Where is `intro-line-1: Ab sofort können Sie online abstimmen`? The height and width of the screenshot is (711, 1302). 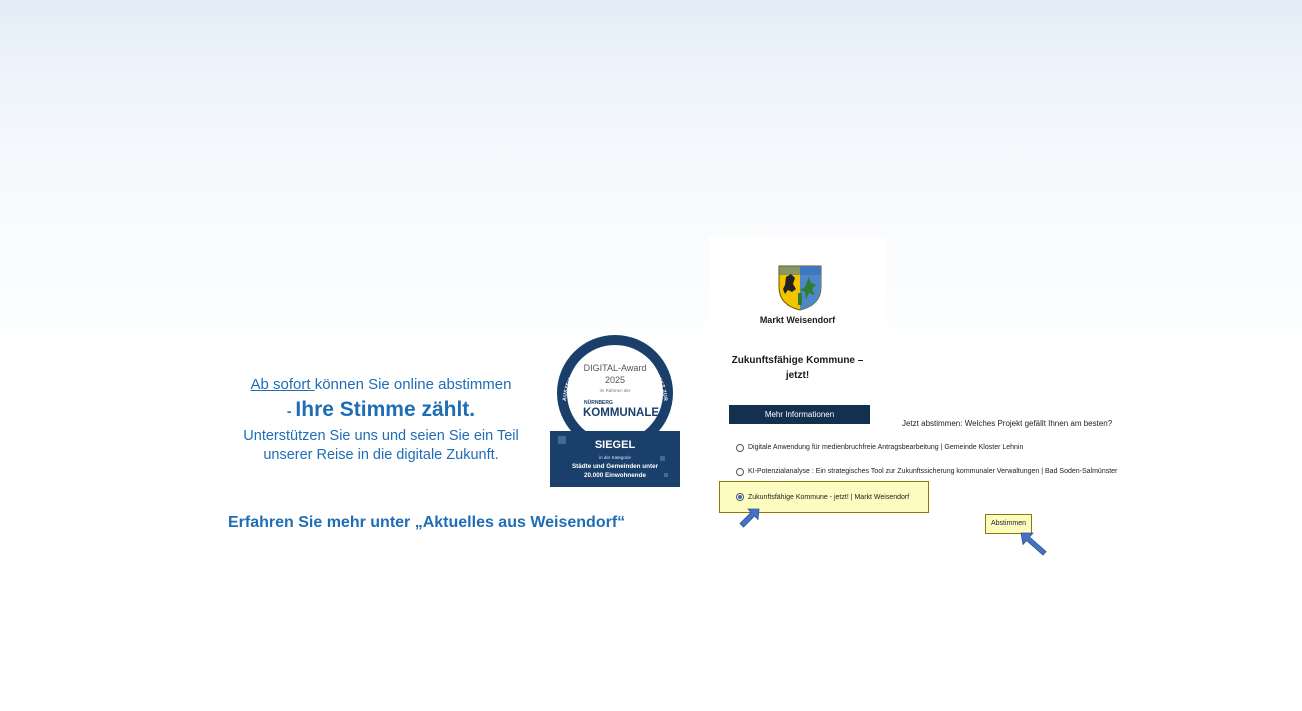
intro-line-1: Ab sofort können Sie online abstimmen is located at coordinates (381, 384).